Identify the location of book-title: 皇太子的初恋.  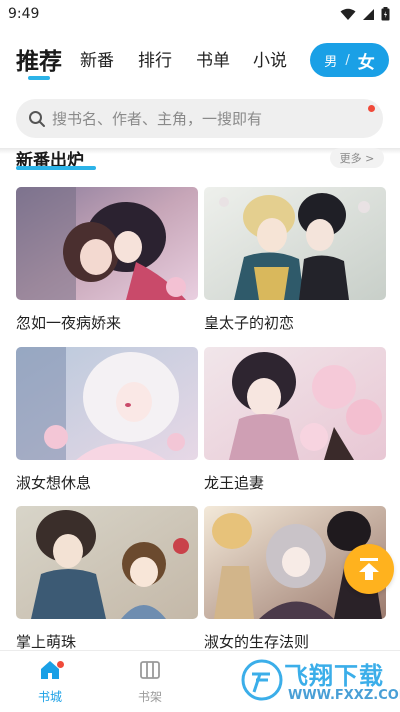
(295, 322).